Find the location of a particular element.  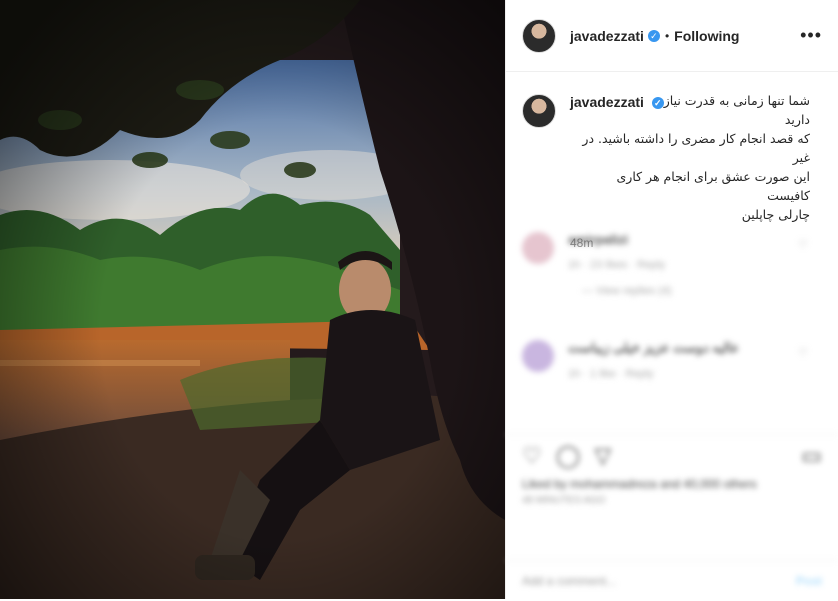

post-button: Post is located at coordinates (809, 581).